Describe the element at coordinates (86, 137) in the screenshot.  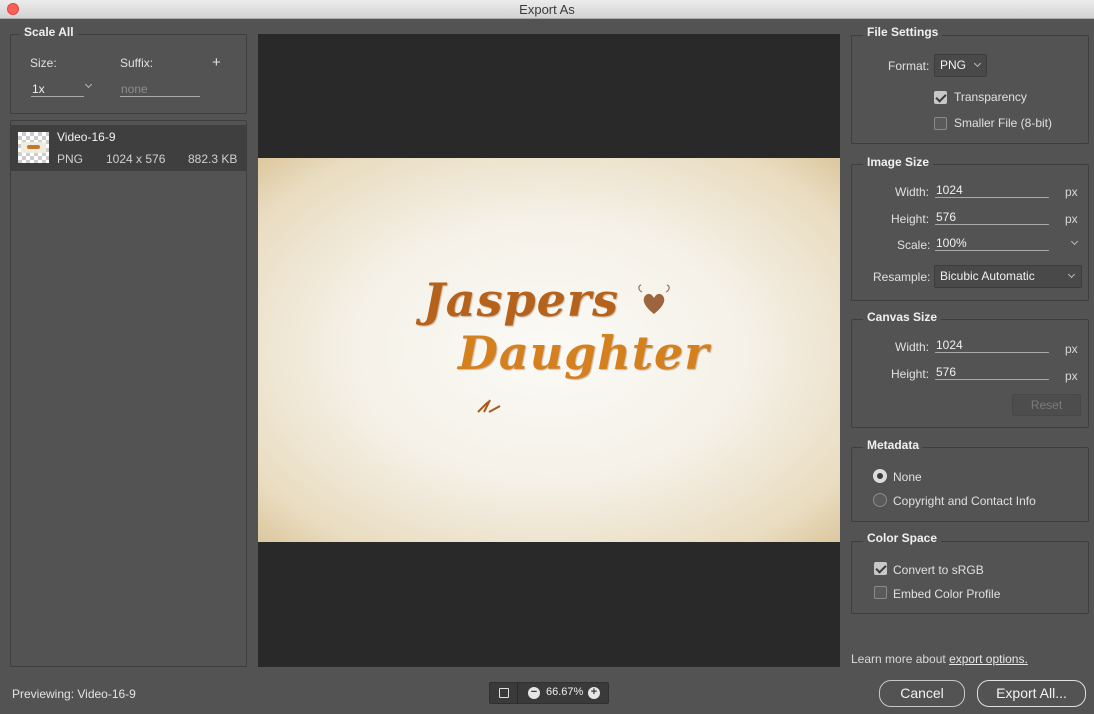
I see `asset-name: Video-16-9` at that location.